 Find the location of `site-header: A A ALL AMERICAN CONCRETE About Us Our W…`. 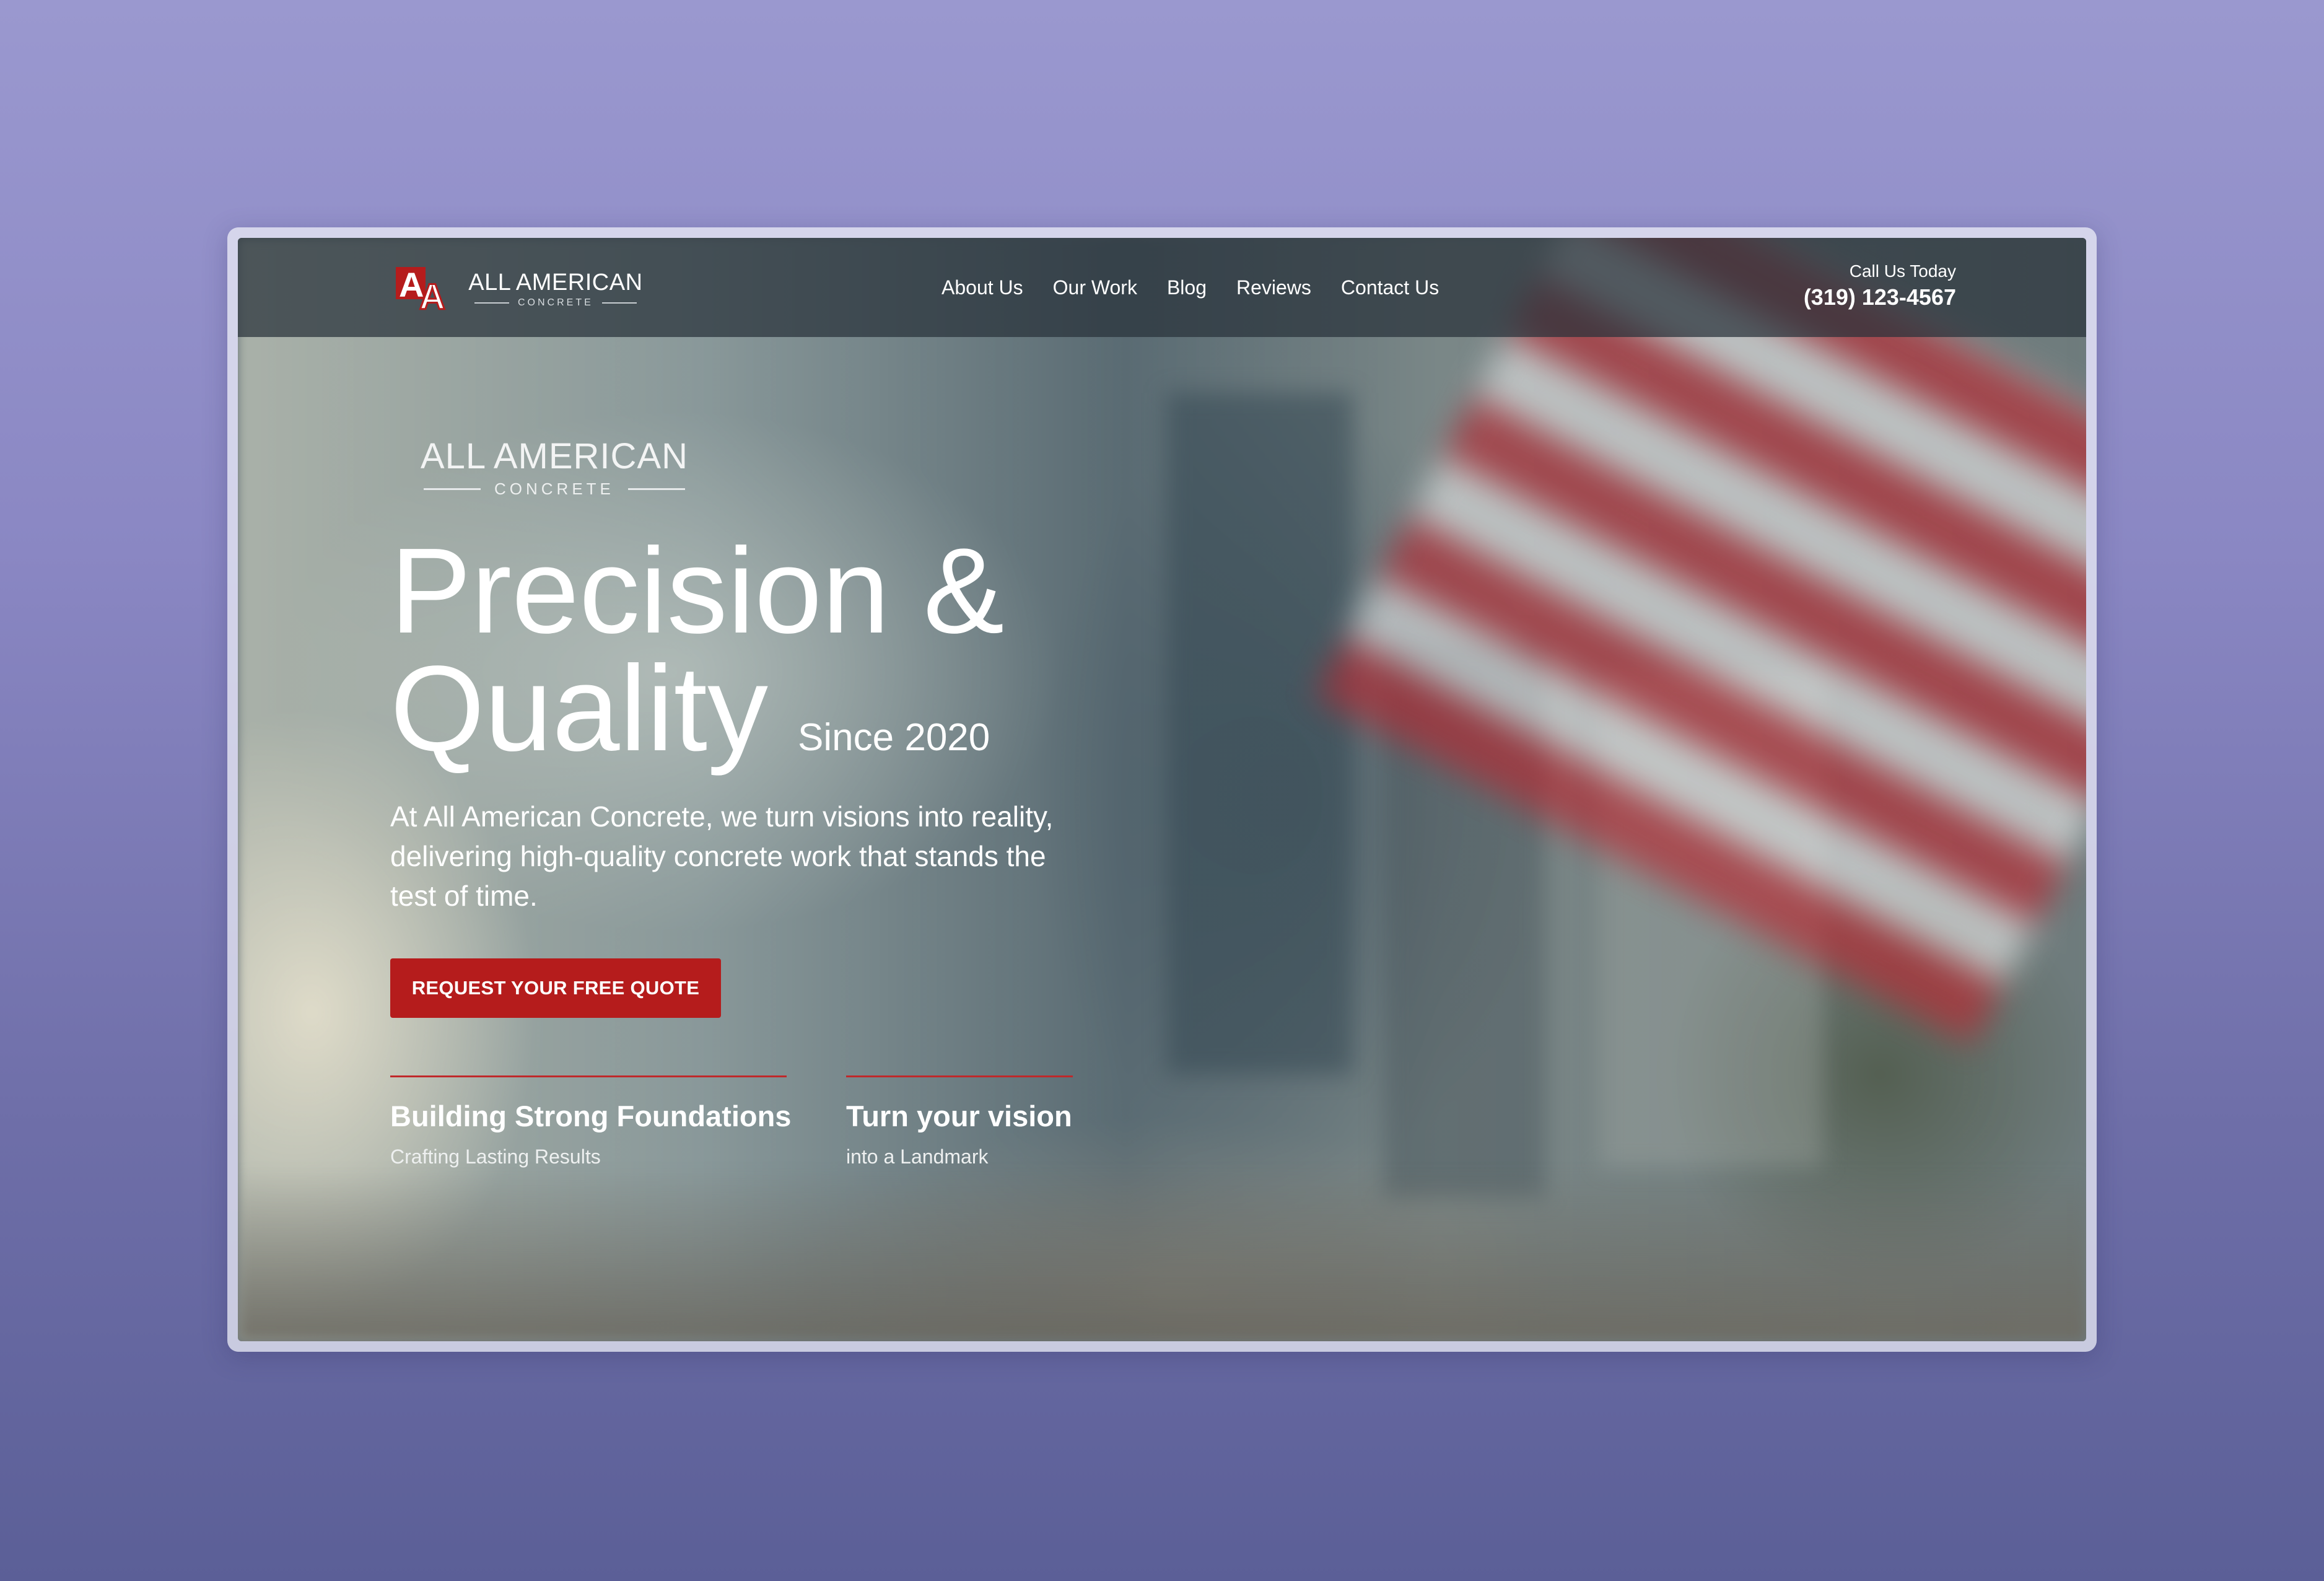

site-header: A A ALL AMERICAN CONCRETE About Us Our W… is located at coordinates (1162, 288).